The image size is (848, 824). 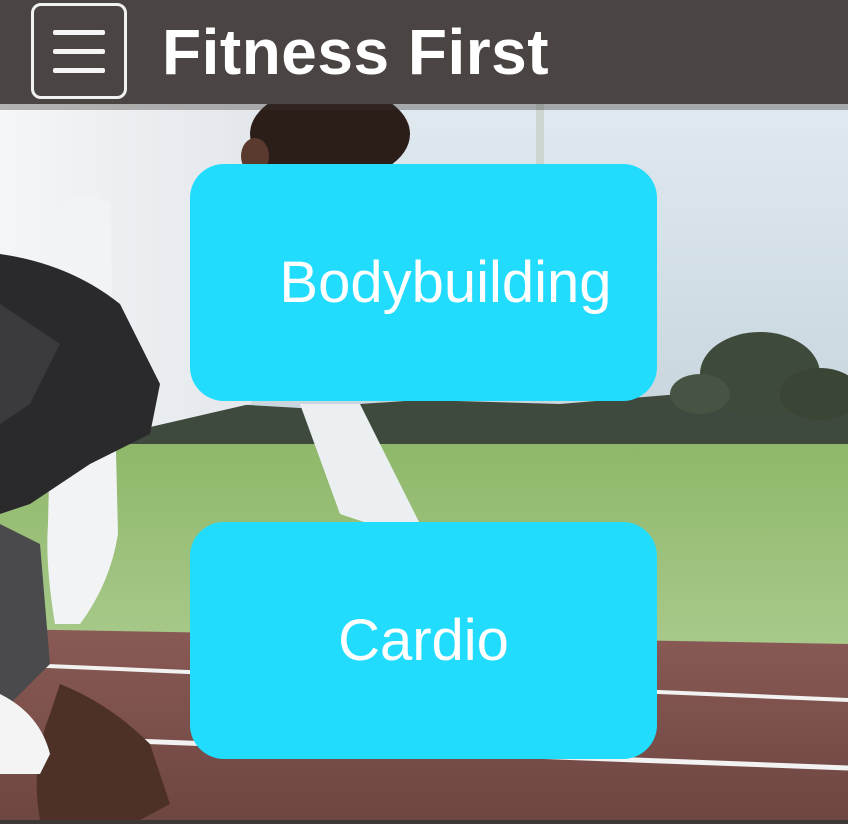 I want to click on cardio-label: Cardio, so click(x=423, y=640).